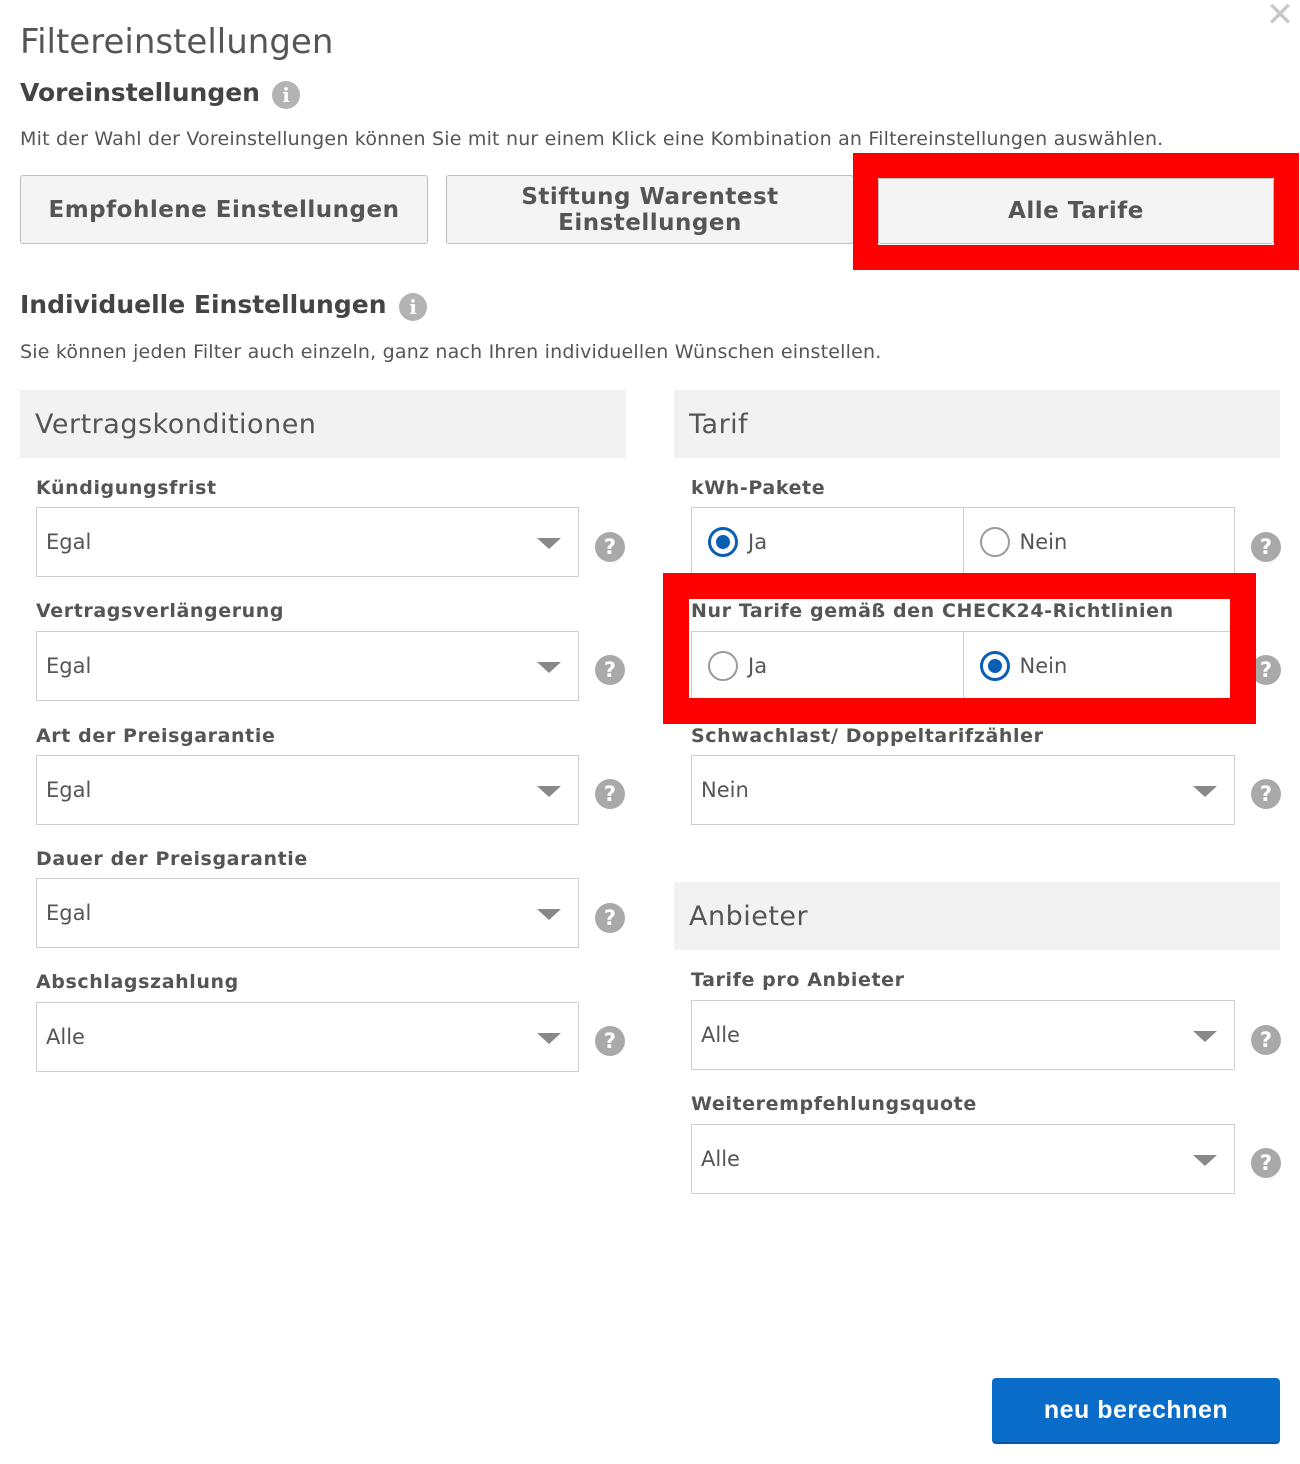 Image resolution: width=1300 pixels, height=1464 pixels. What do you see at coordinates (1266, 1040) in the screenshot?
I see `tarife-pro-anbieter-help-icon: ?` at bounding box center [1266, 1040].